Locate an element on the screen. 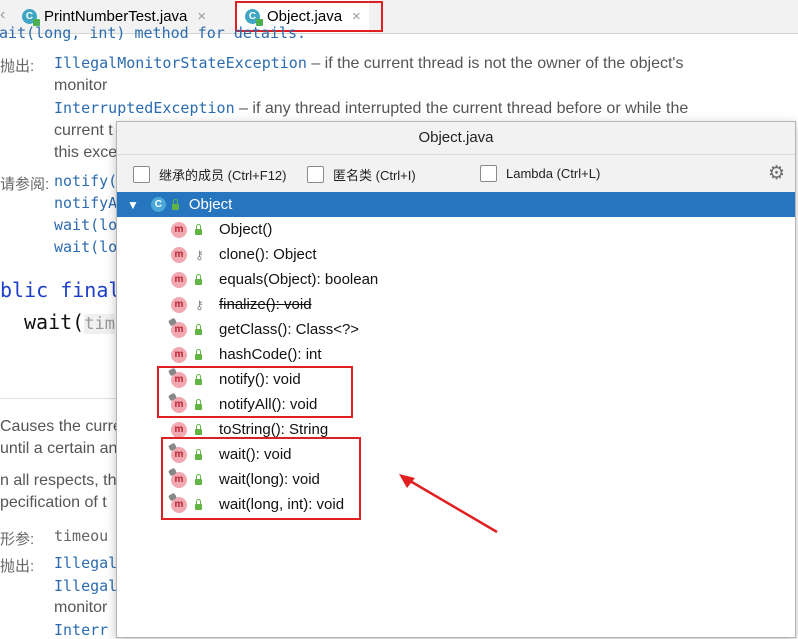 Image resolution: width=798 pixels, height=639 pixels. exception-link: Interr is located at coordinates (81, 630).